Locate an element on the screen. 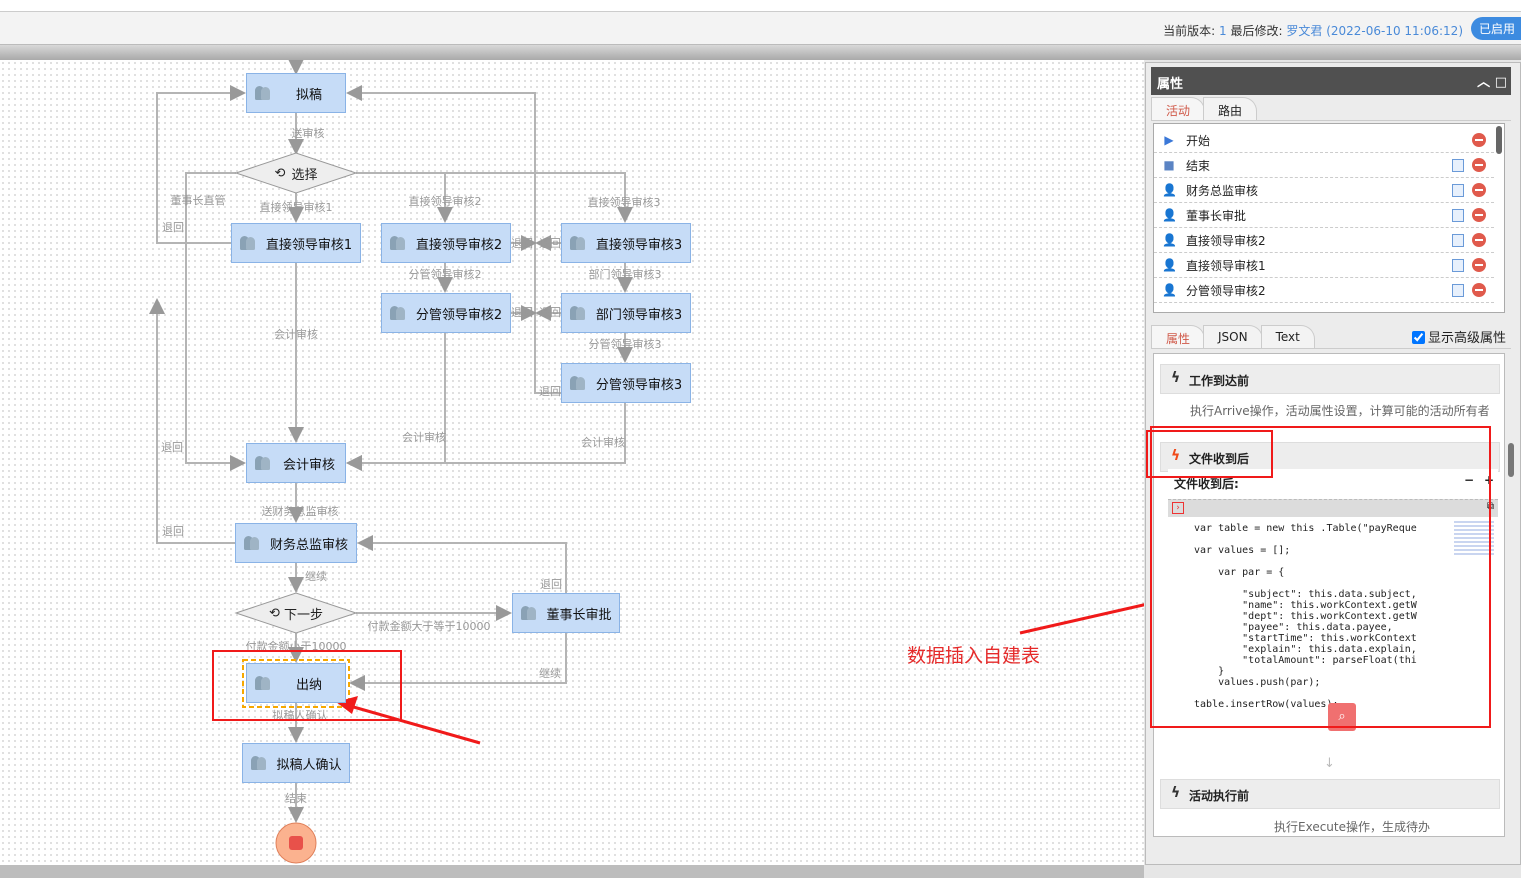 This screenshot has height=878, width=1521. tab-text: Text is located at coordinates (1287, 336).